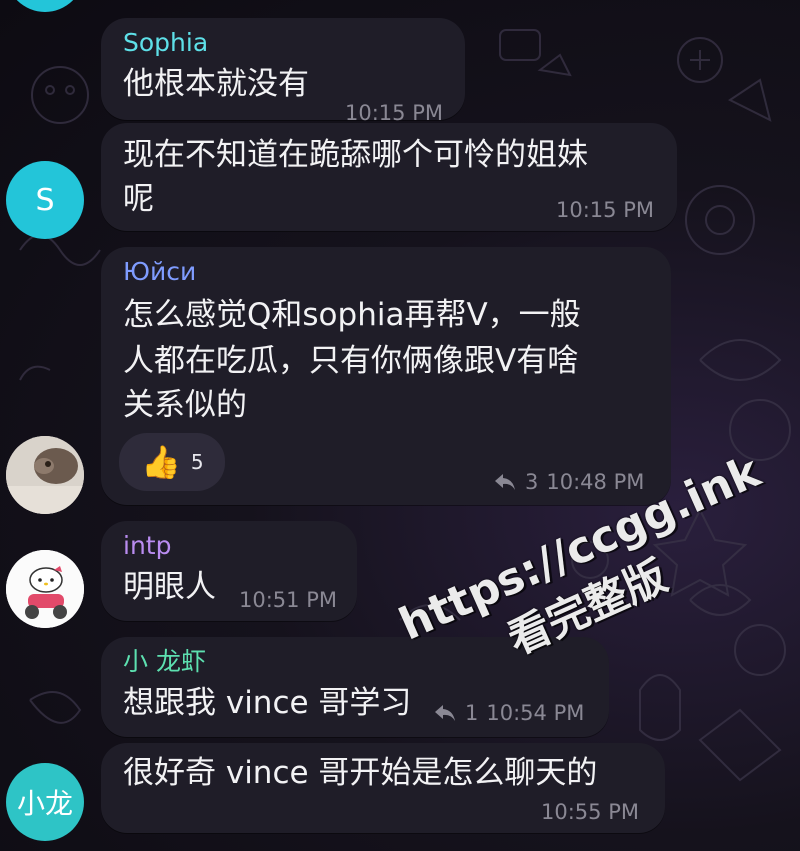 The image size is (800, 851). I want to click on sender-name: Юйси, so click(159, 272).